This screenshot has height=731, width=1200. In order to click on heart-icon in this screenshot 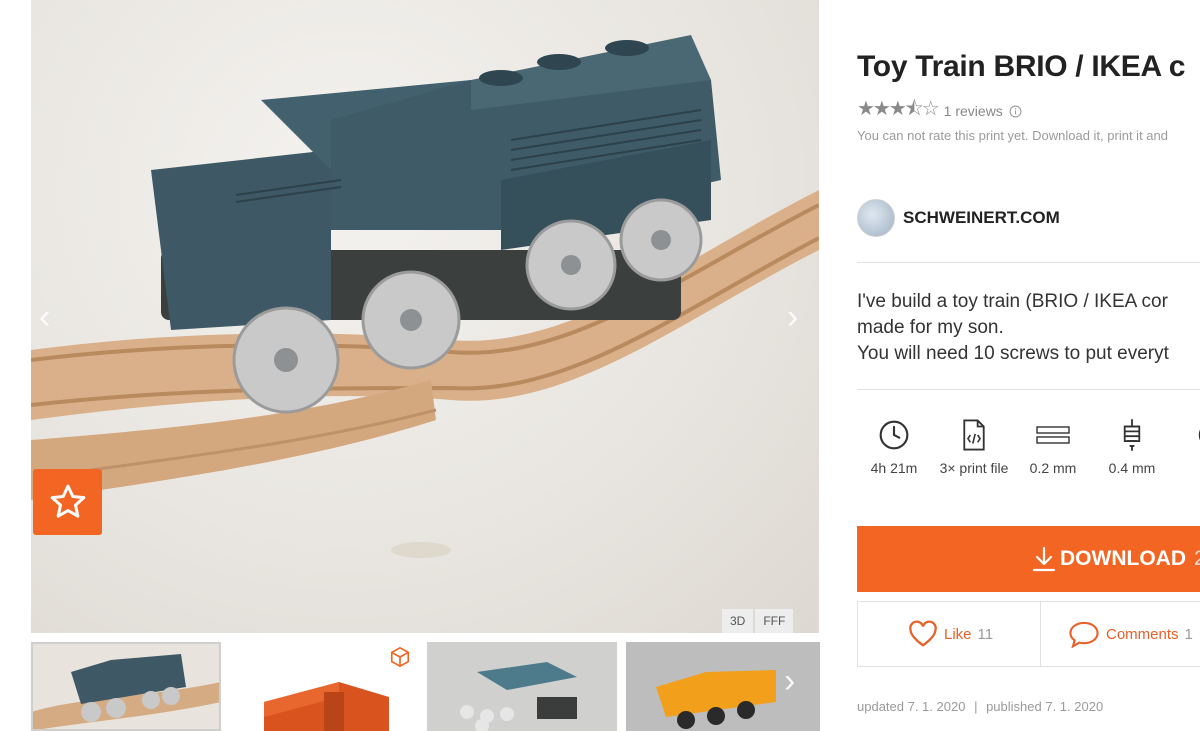, I will do `click(923, 633)`.